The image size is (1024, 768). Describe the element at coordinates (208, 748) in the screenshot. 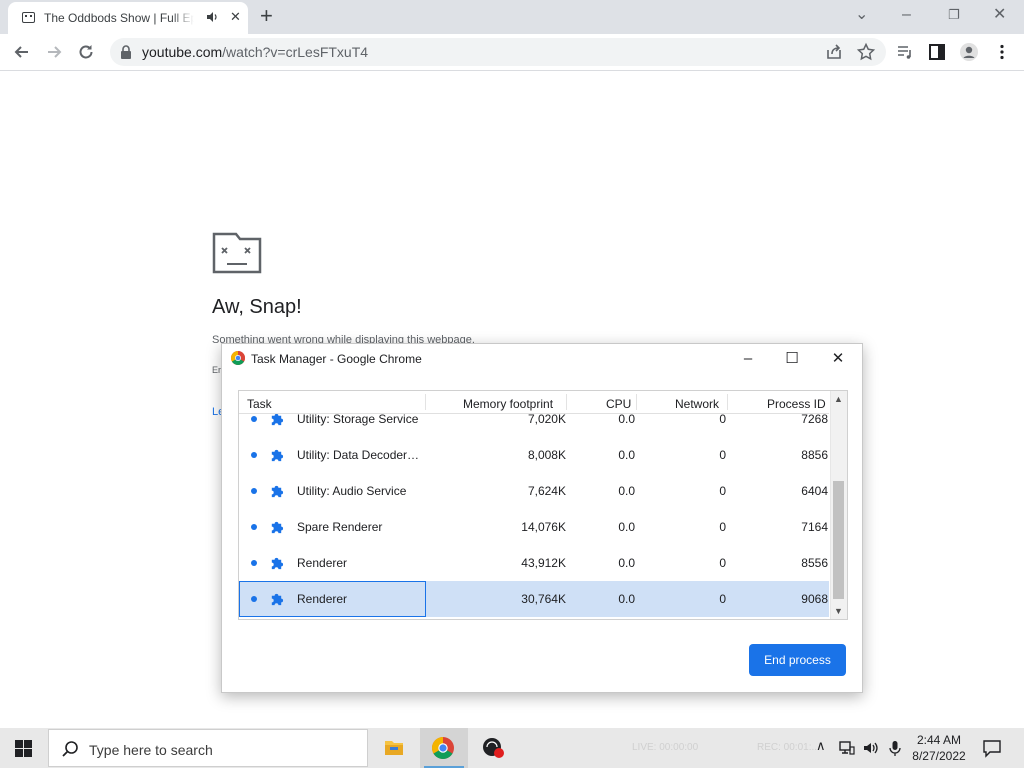

I see `taskbar-search-box: Type here to search` at that location.